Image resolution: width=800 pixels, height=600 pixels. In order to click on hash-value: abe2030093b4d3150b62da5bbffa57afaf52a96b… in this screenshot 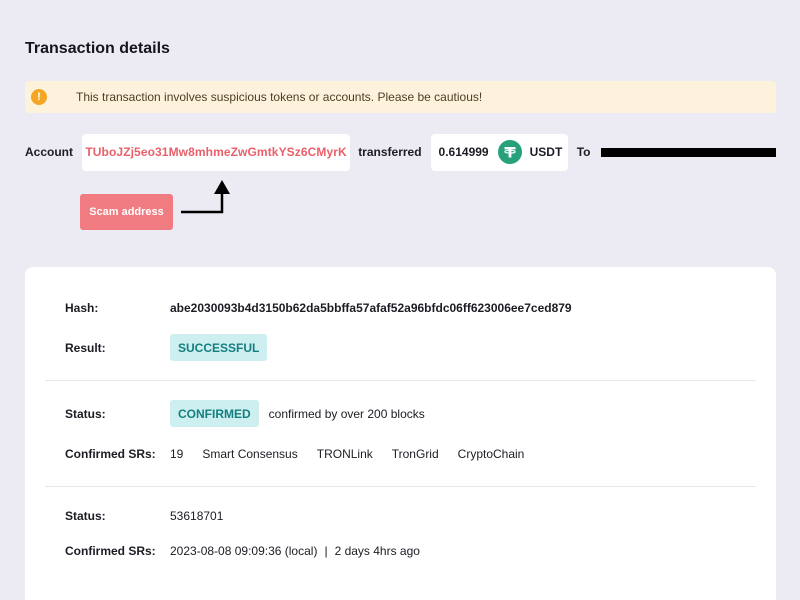, I will do `click(371, 308)`.